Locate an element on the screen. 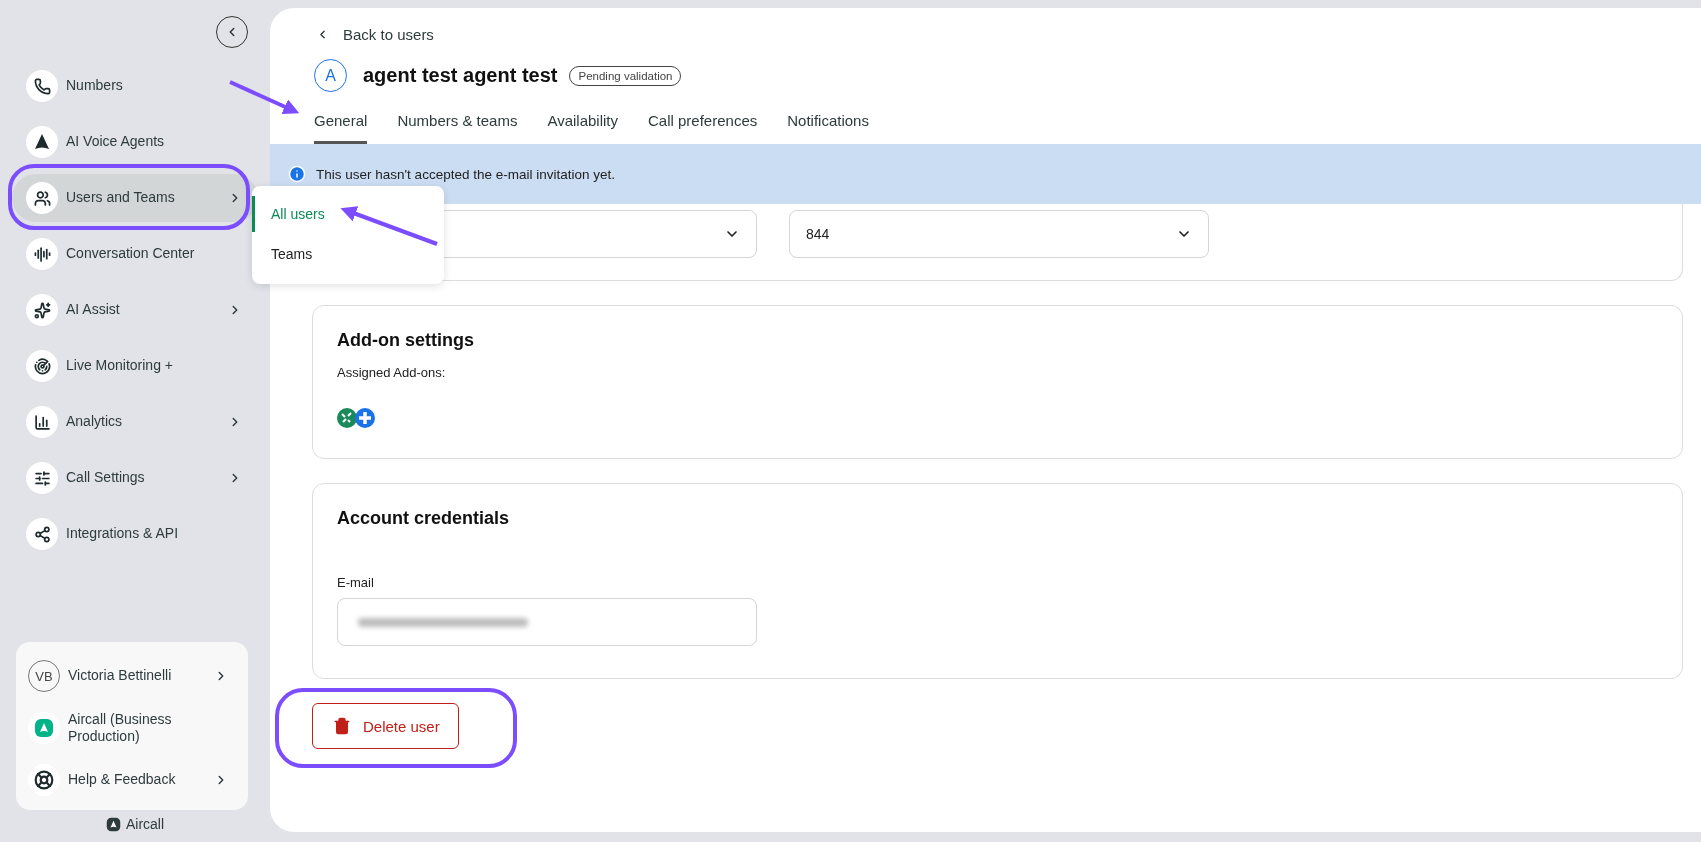  tab: Notifications is located at coordinates (828, 125).